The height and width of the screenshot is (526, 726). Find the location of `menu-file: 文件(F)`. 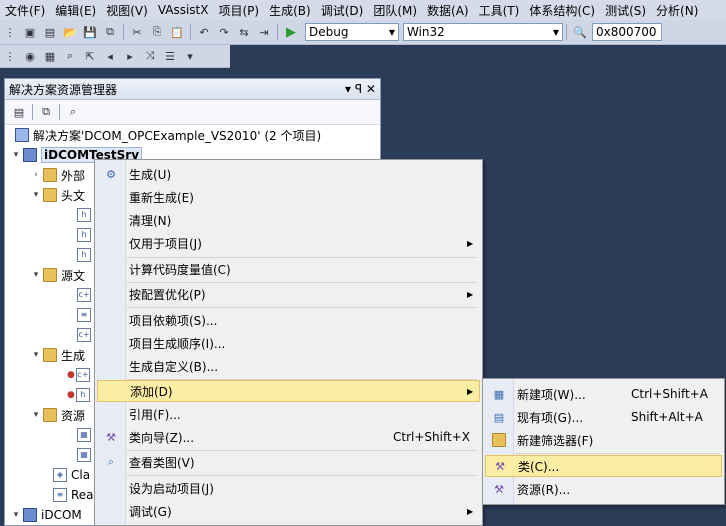

menu-file: 文件(F) is located at coordinates (25, 10).